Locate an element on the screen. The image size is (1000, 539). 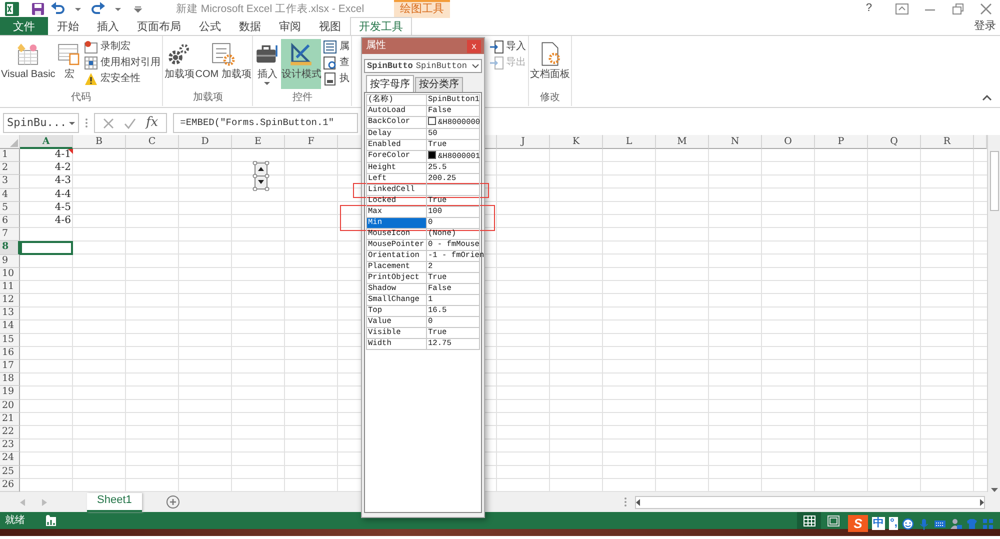
context-tab-label: 绘图工具 is located at coordinates (422, 9).